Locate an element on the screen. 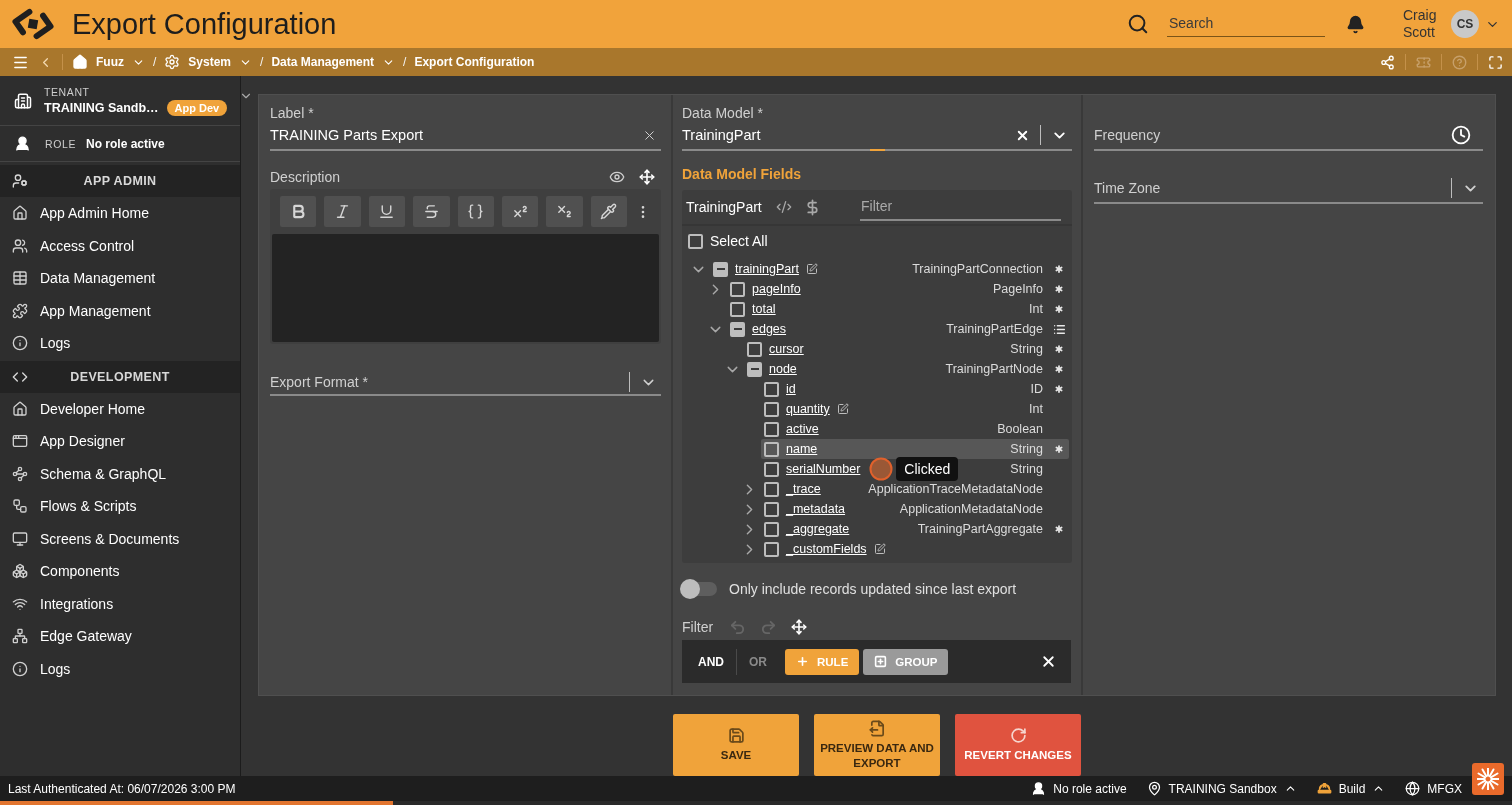 The image size is (1512, 805). nav-item: App Admin Home is located at coordinates (120, 213).